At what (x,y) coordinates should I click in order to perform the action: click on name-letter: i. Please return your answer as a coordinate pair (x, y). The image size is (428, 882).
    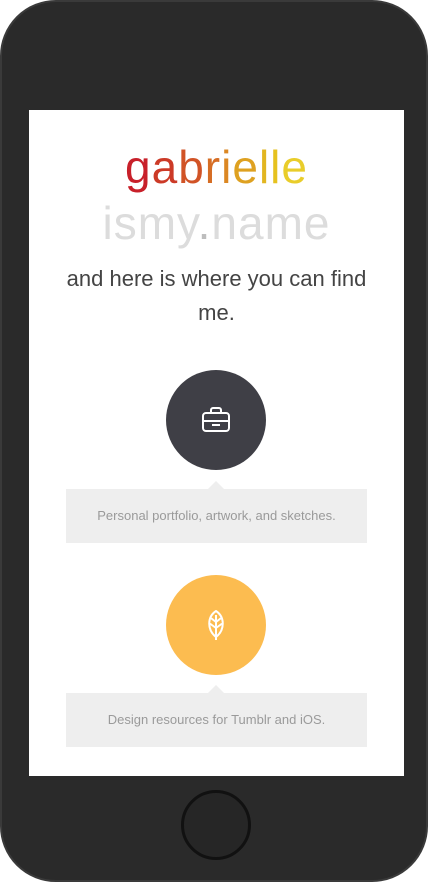
    Looking at the image, I should click on (227, 167).